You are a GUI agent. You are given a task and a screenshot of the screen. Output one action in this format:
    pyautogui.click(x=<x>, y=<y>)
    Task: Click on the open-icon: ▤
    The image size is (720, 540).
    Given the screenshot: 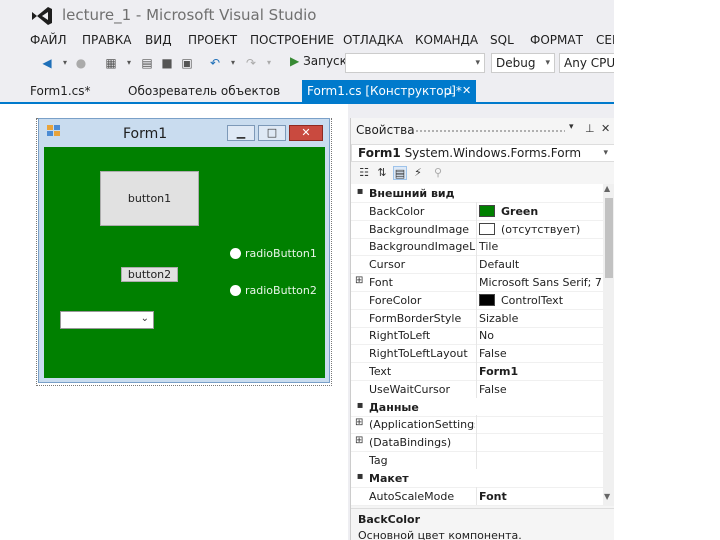 What is the action you would take?
    pyautogui.click(x=147, y=63)
    